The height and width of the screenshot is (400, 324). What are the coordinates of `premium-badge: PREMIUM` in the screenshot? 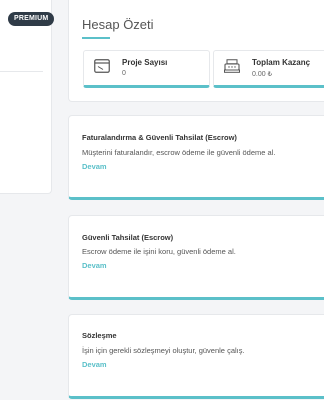 It's located at (31, 19).